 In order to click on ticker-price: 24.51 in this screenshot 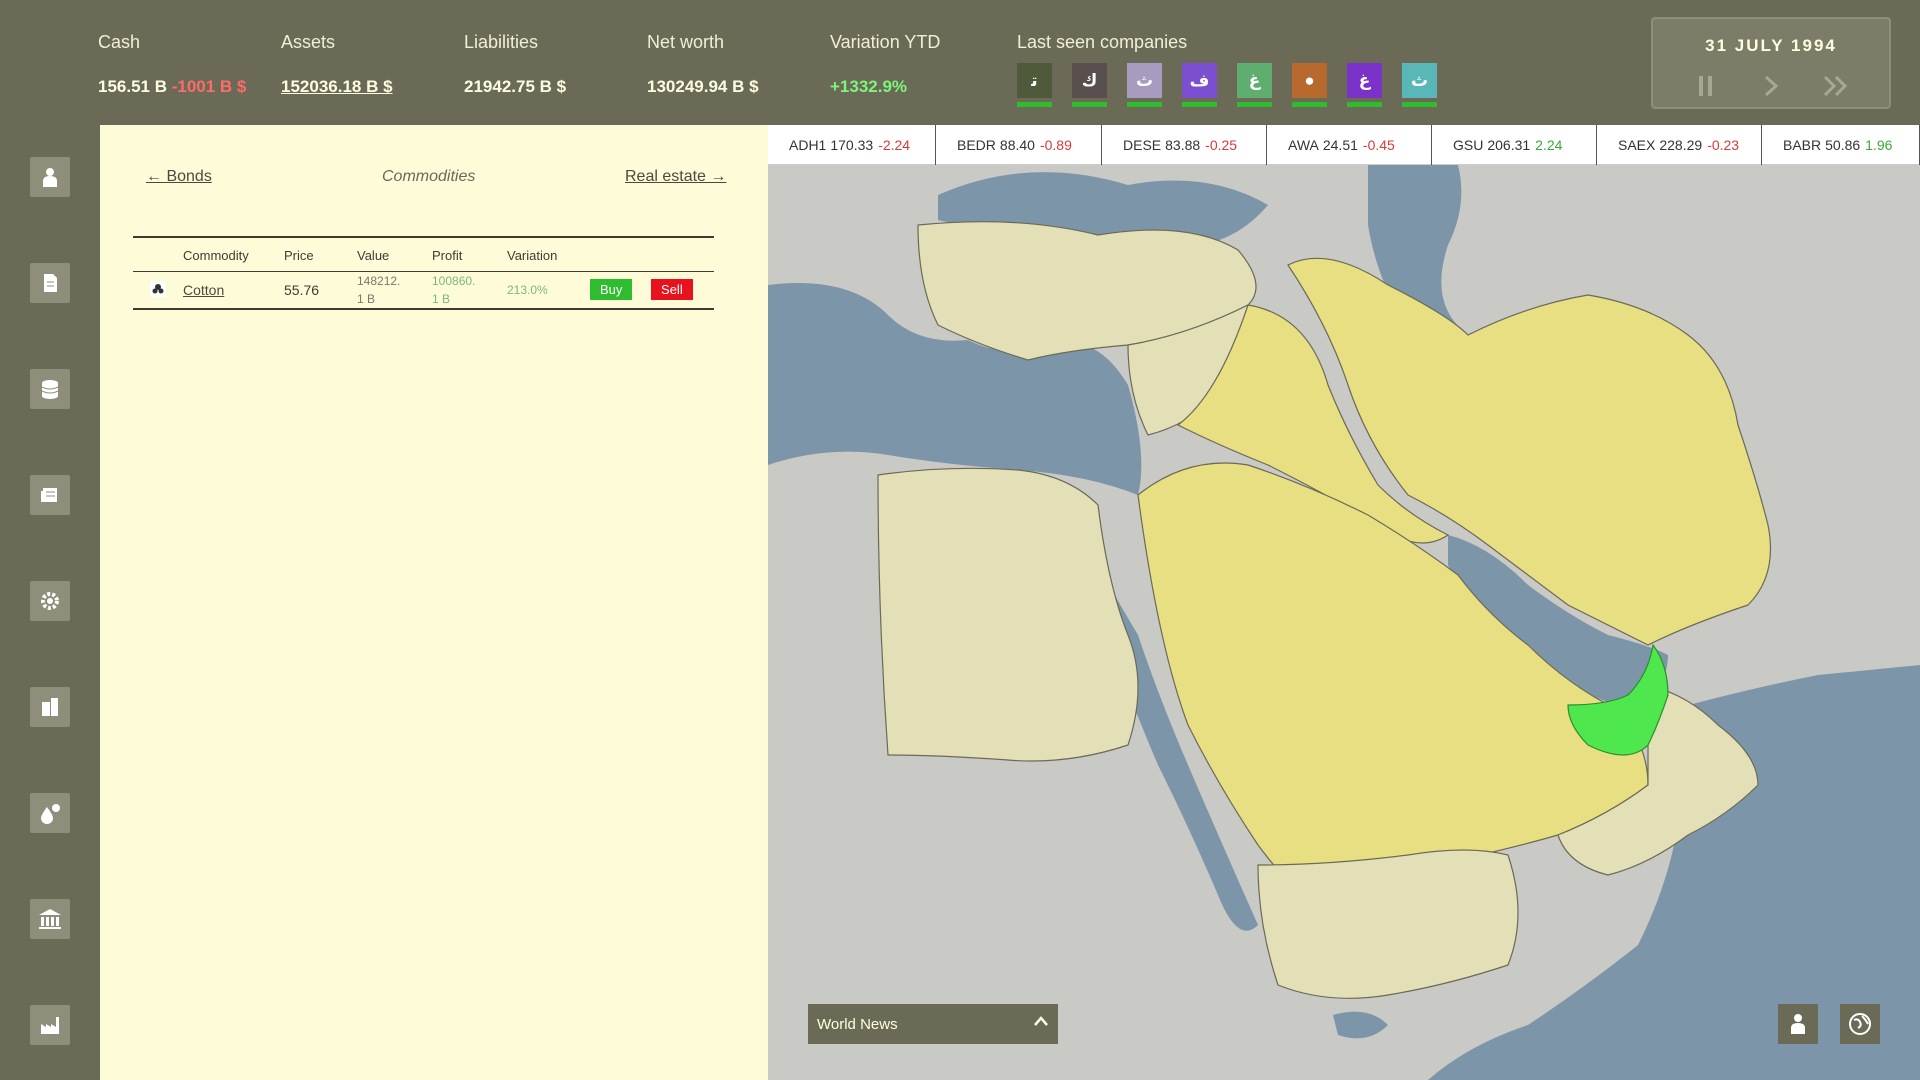, I will do `click(1340, 145)`.